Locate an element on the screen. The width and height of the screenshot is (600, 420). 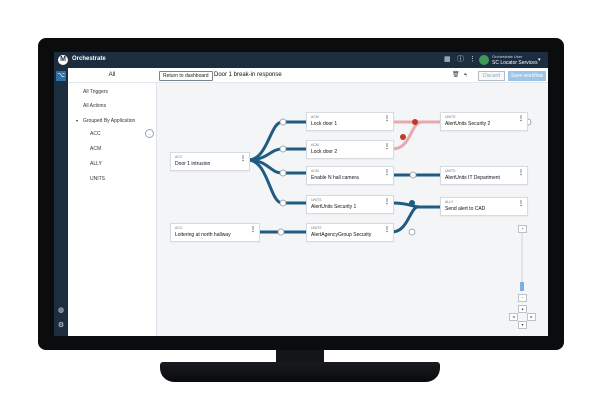
node-alertunits-security-2: UNITS AlertUnits Security 2 ⋮ is located at coordinates (484, 121).